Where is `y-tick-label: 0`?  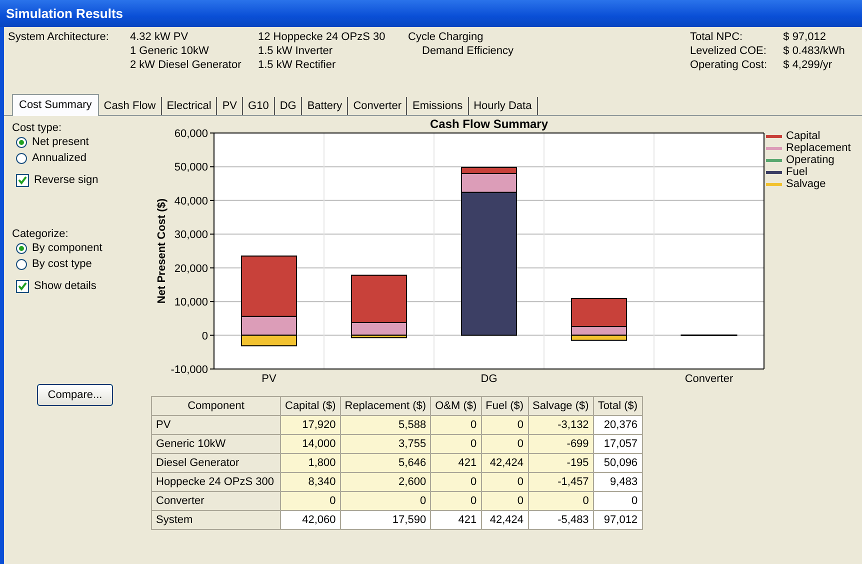 y-tick-label: 0 is located at coordinates (205, 336).